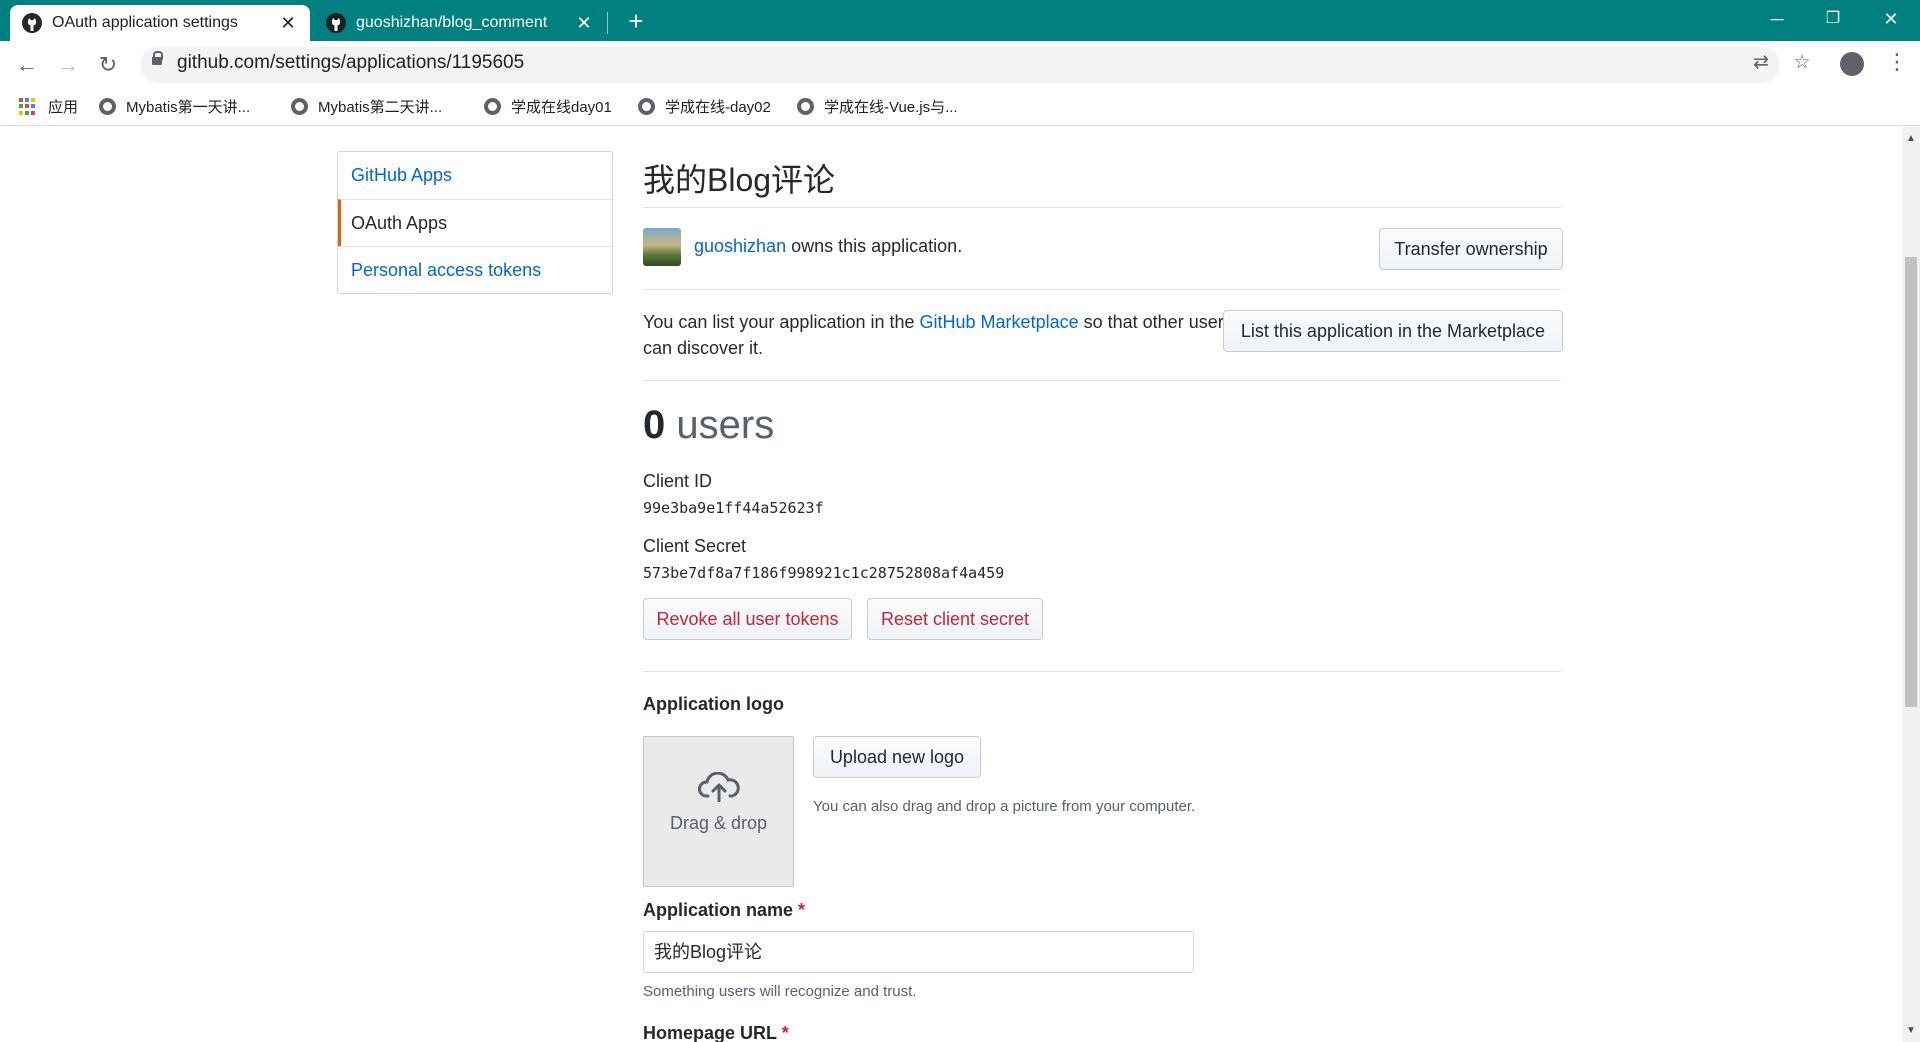 The width and height of the screenshot is (1920, 1042). Describe the element at coordinates (725, 425) in the screenshot. I see `users-count-label: users` at that location.